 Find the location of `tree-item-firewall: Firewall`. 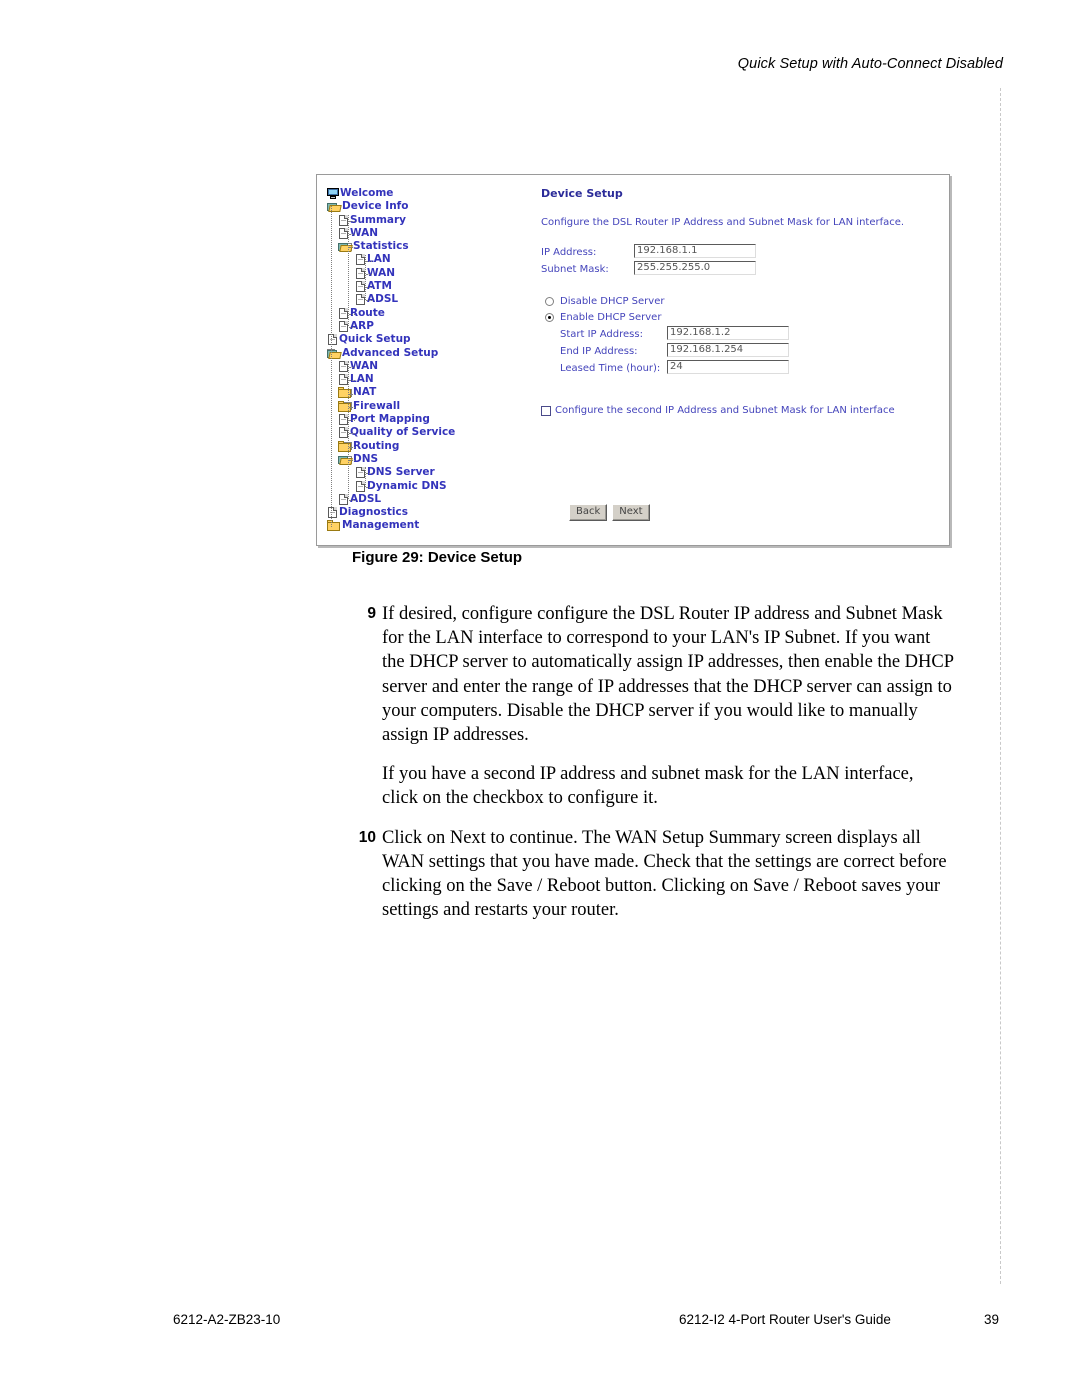

tree-item-firewall: Firewall is located at coordinates (432, 406).